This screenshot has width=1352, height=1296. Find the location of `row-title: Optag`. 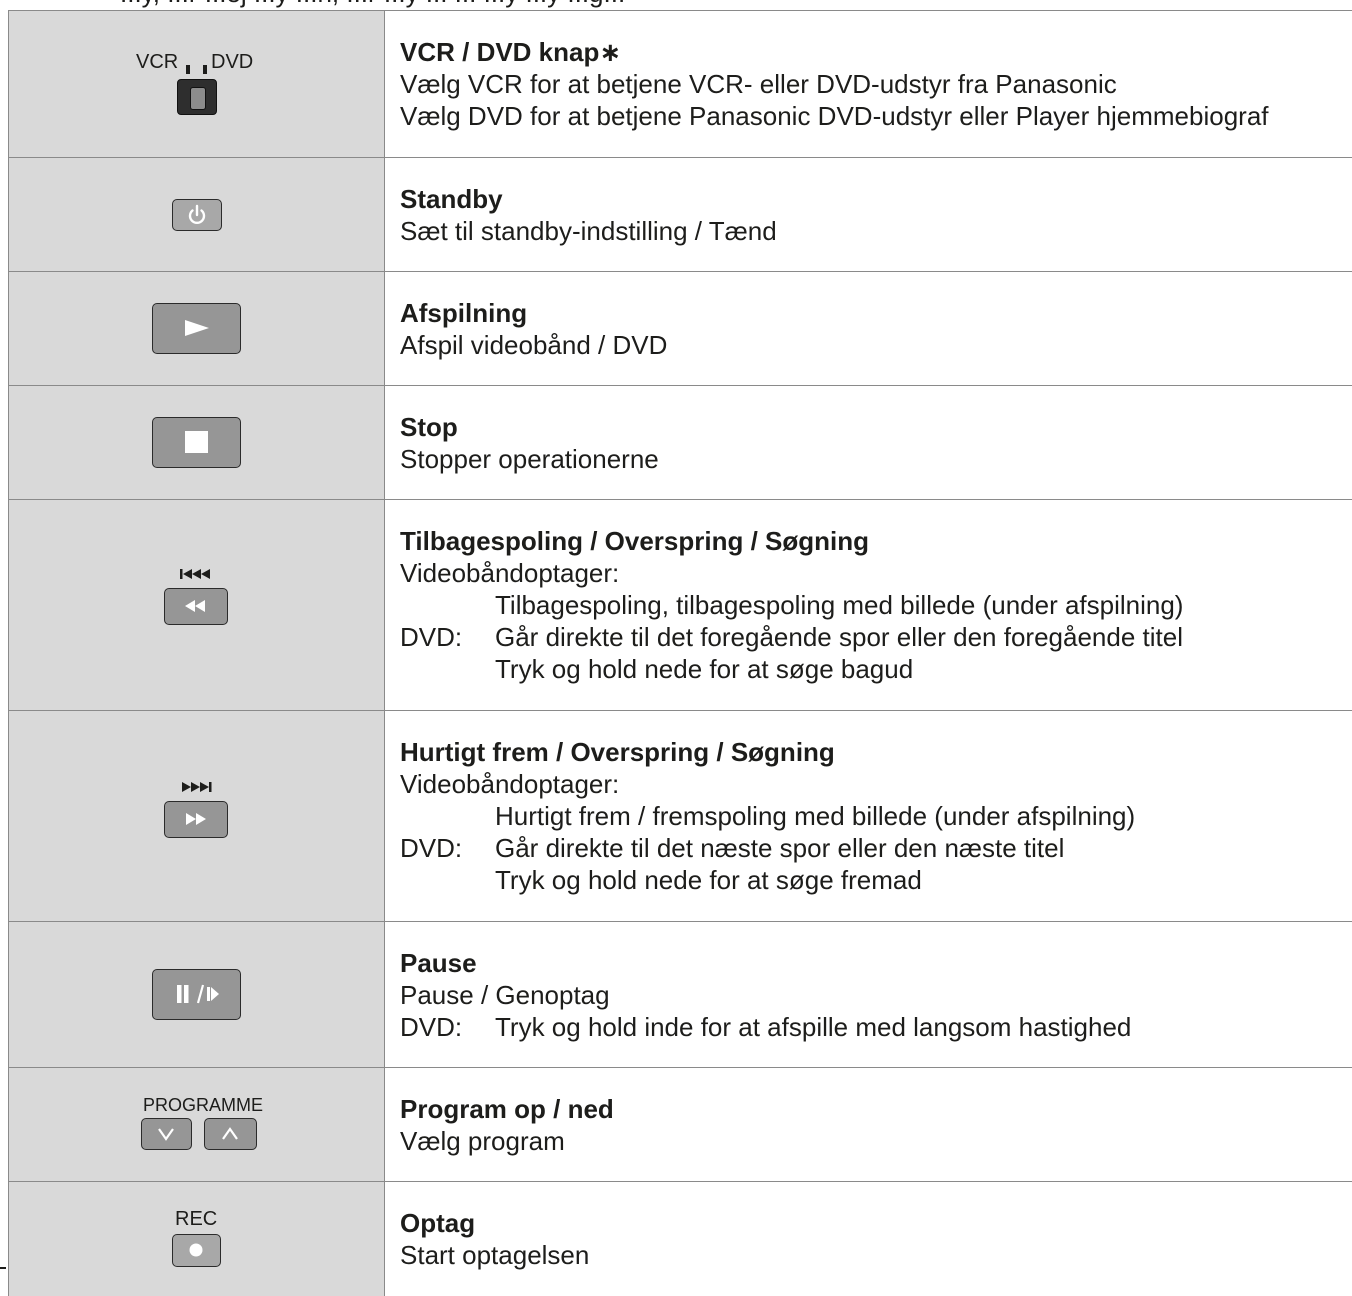

row-title: Optag is located at coordinates (876, 1223).